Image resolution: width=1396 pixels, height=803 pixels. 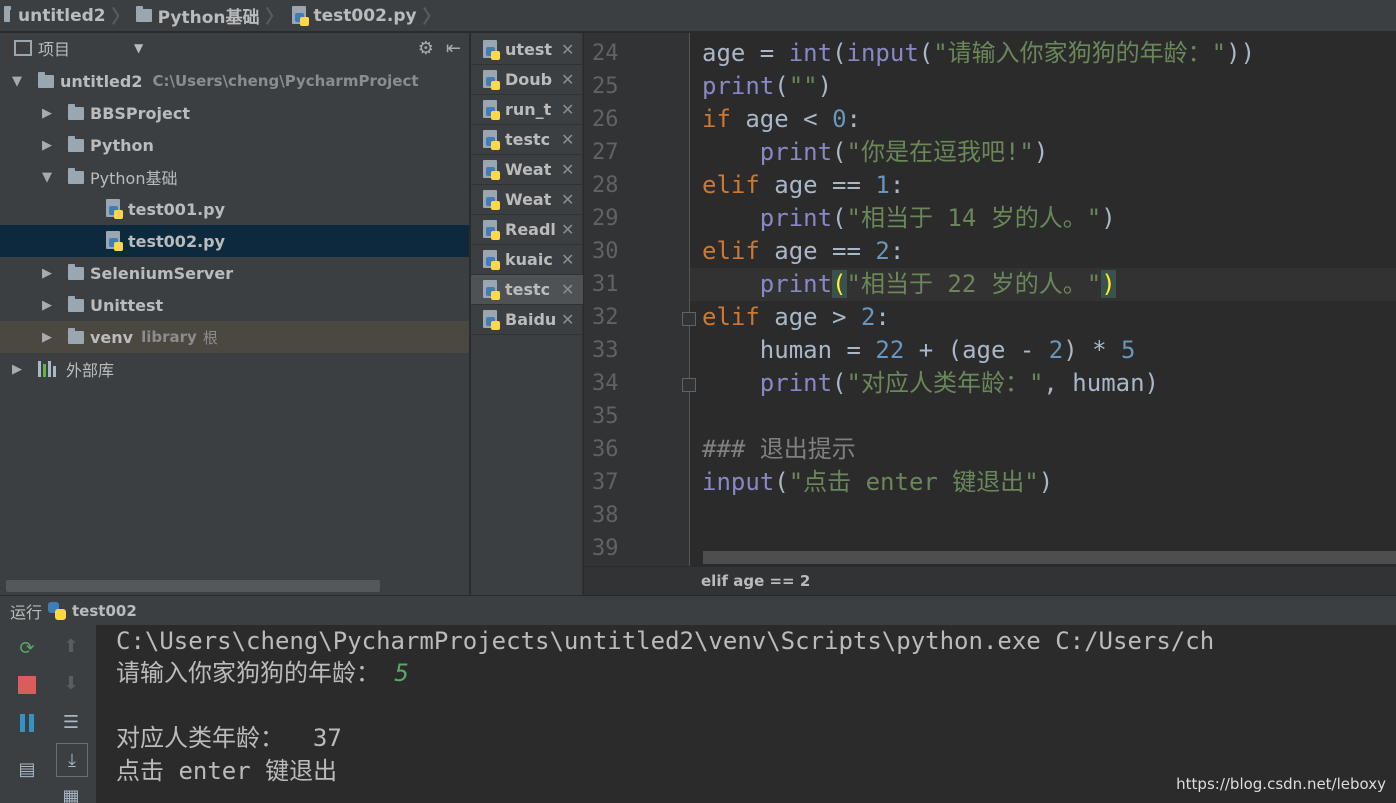 What do you see at coordinates (698, 16) in the screenshot?
I see `navigation-bar: untitled2 〉 Python基础 〉 test002.py 〉` at bounding box center [698, 16].